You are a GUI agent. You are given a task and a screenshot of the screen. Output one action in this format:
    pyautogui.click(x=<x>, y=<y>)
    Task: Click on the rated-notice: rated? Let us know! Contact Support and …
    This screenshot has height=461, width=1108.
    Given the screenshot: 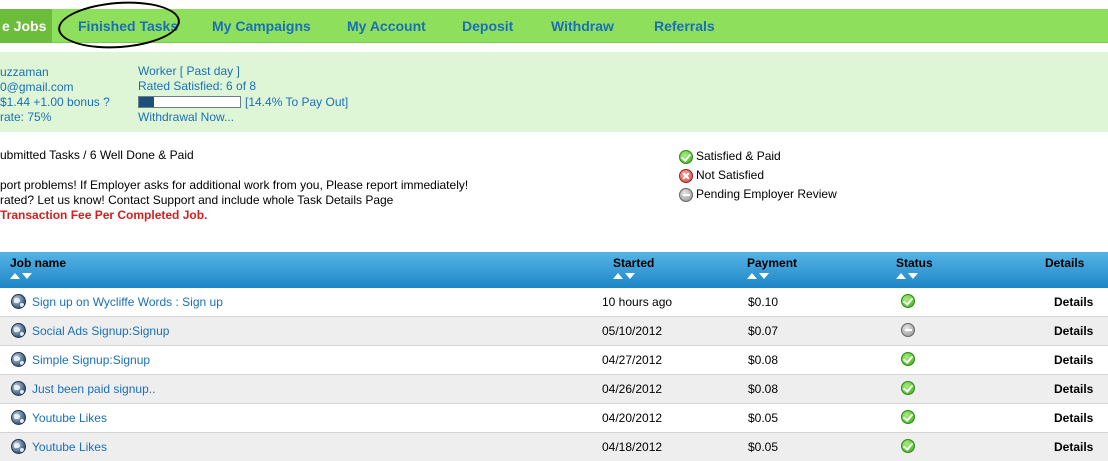 What is the action you would take?
    pyautogui.click(x=197, y=200)
    